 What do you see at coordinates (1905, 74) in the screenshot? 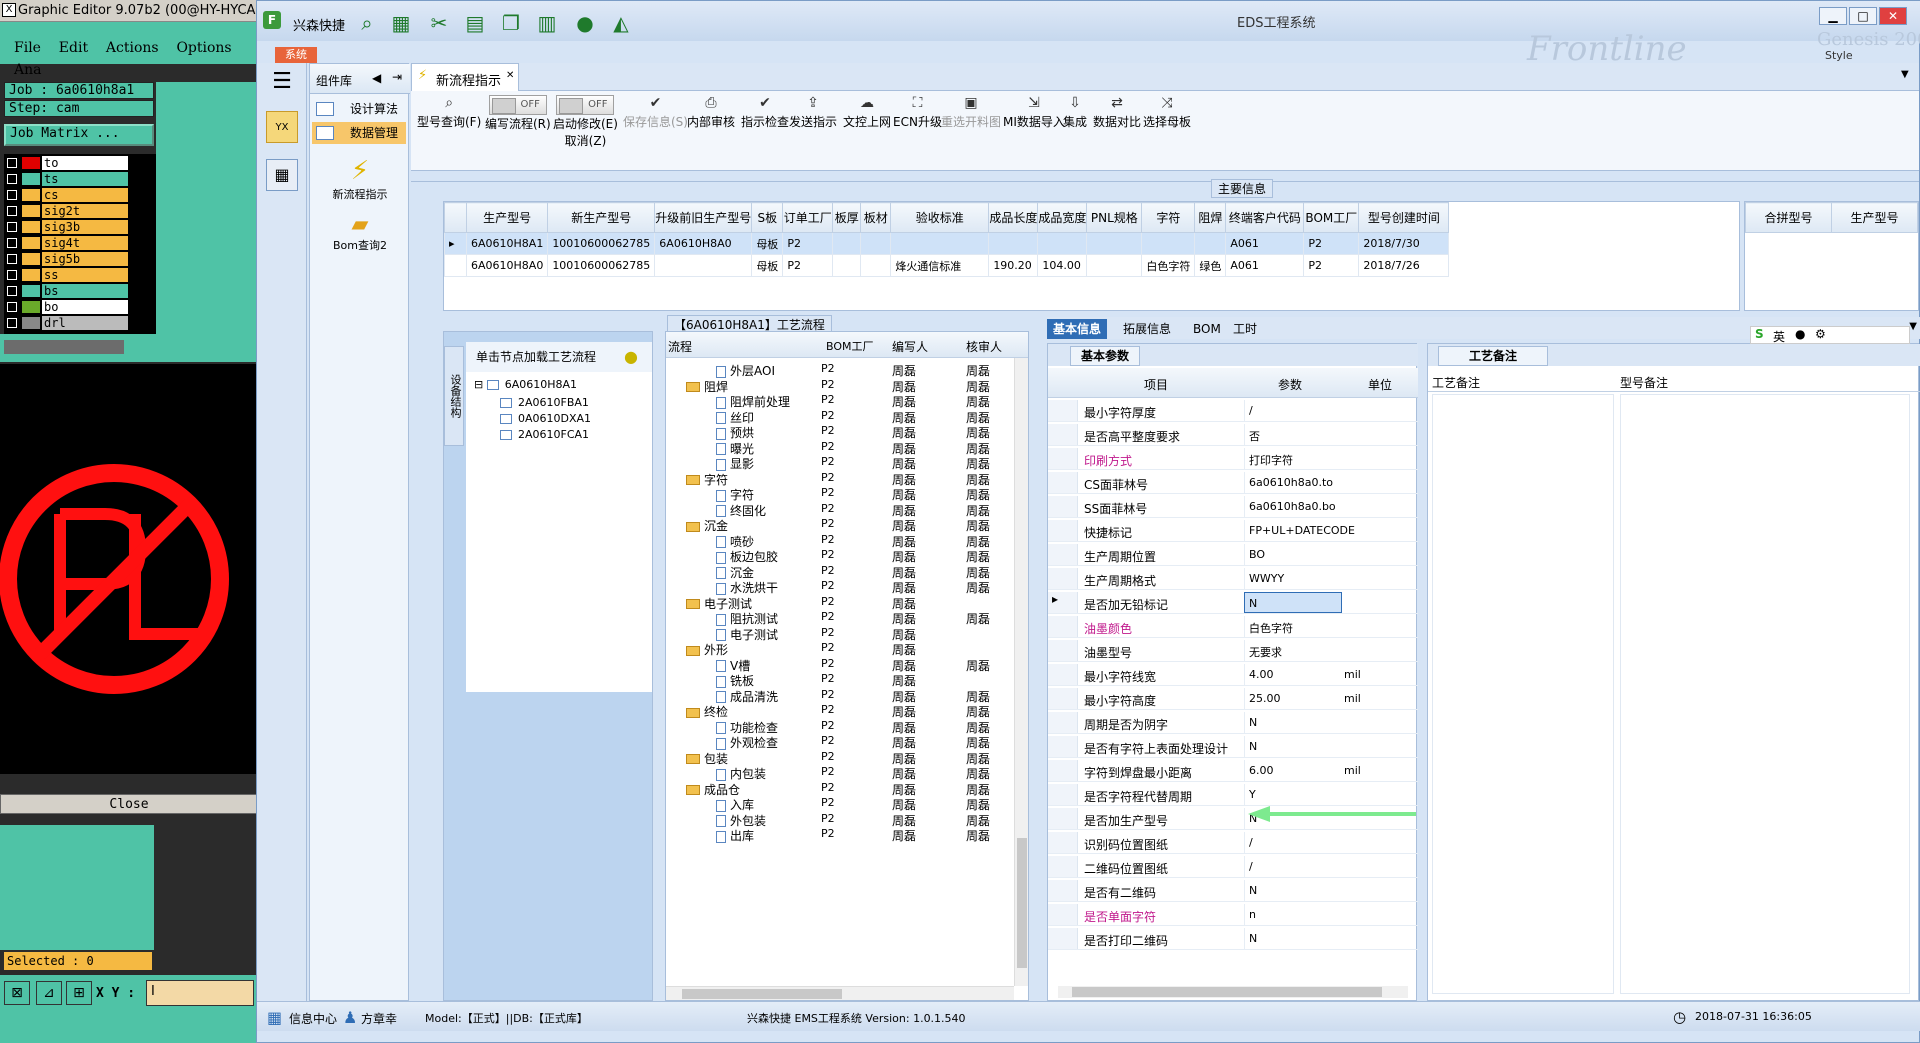
I see `tab-menu-icon: ▼` at bounding box center [1905, 74].